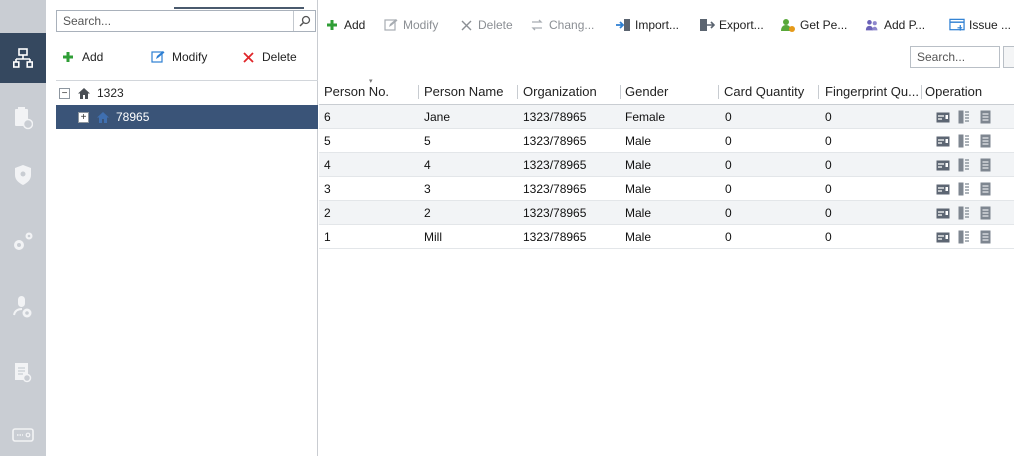 This screenshot has height=456, width=1014. I want to click on plus-icon, so click(332, 25).